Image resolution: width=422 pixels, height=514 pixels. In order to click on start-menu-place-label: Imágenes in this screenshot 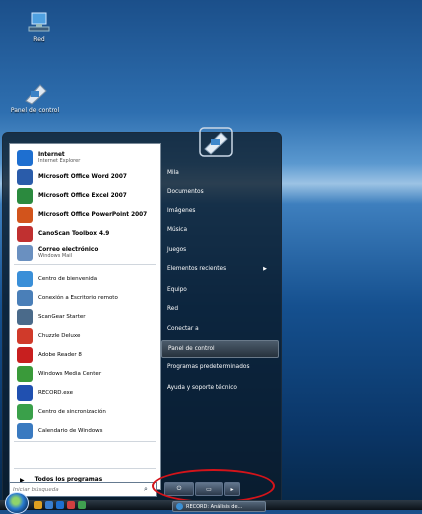, I will do `click(181, 211)`.